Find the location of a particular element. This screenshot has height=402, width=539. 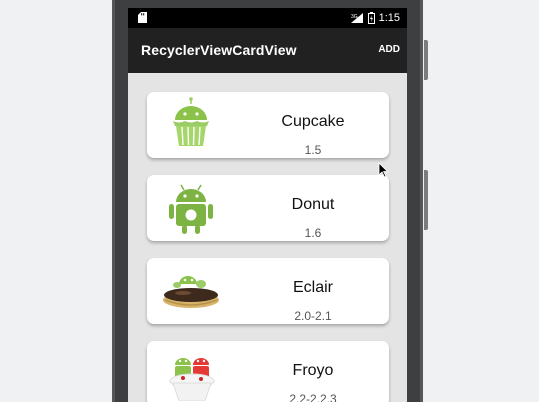

card-froyo: Froyo 2.2-2.2.3 is located at coordinates (268, 371).